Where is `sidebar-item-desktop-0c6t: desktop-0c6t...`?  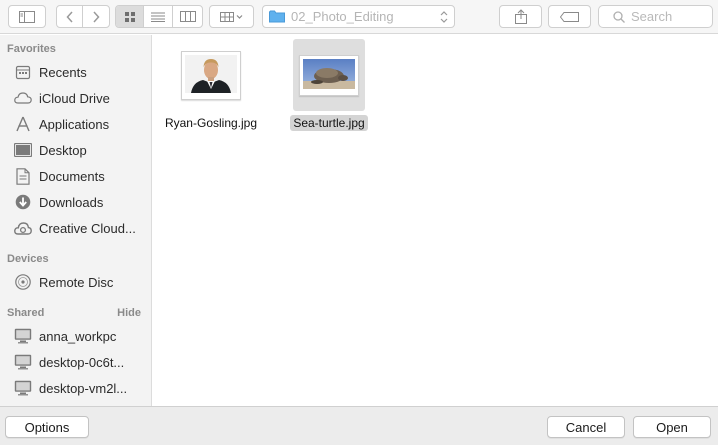 sidebar-item-desktop-0c6t: desktop-0c6t... is located at coordinates (75, 362).